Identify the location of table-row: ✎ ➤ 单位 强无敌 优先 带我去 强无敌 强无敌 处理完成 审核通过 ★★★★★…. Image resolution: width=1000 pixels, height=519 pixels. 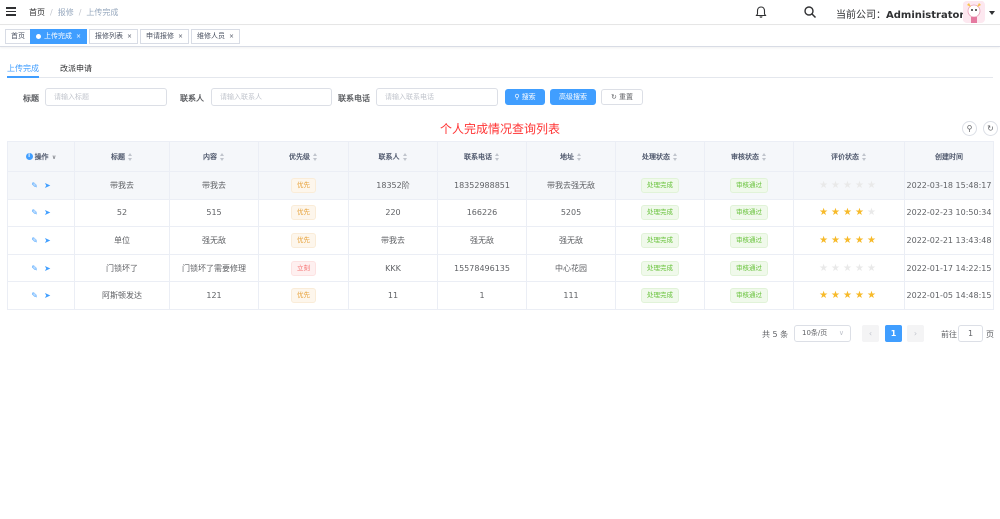
(500, 240).